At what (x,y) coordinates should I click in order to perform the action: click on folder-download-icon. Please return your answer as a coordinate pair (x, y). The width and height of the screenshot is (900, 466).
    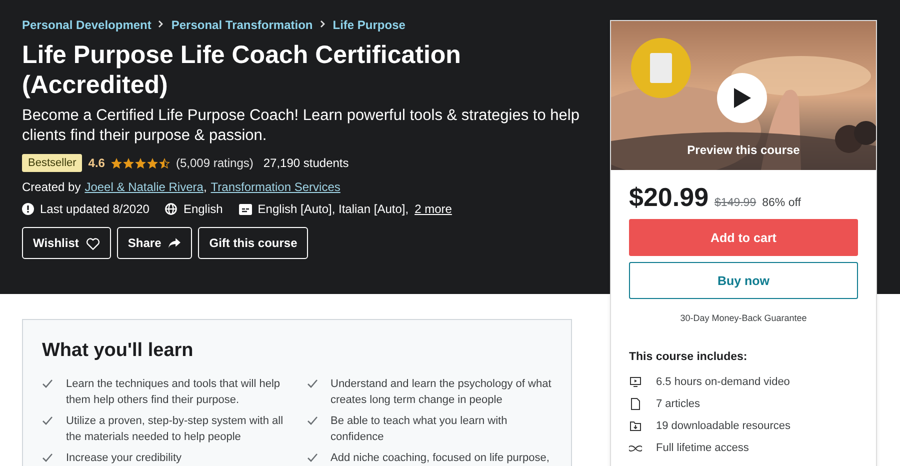
    Looking at the image, I should click on (635, 426).